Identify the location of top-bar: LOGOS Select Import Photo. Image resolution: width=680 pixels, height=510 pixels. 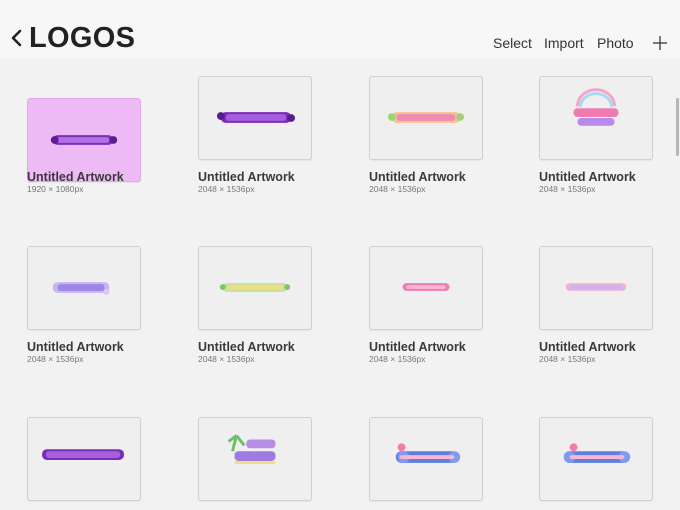
(340, 29).